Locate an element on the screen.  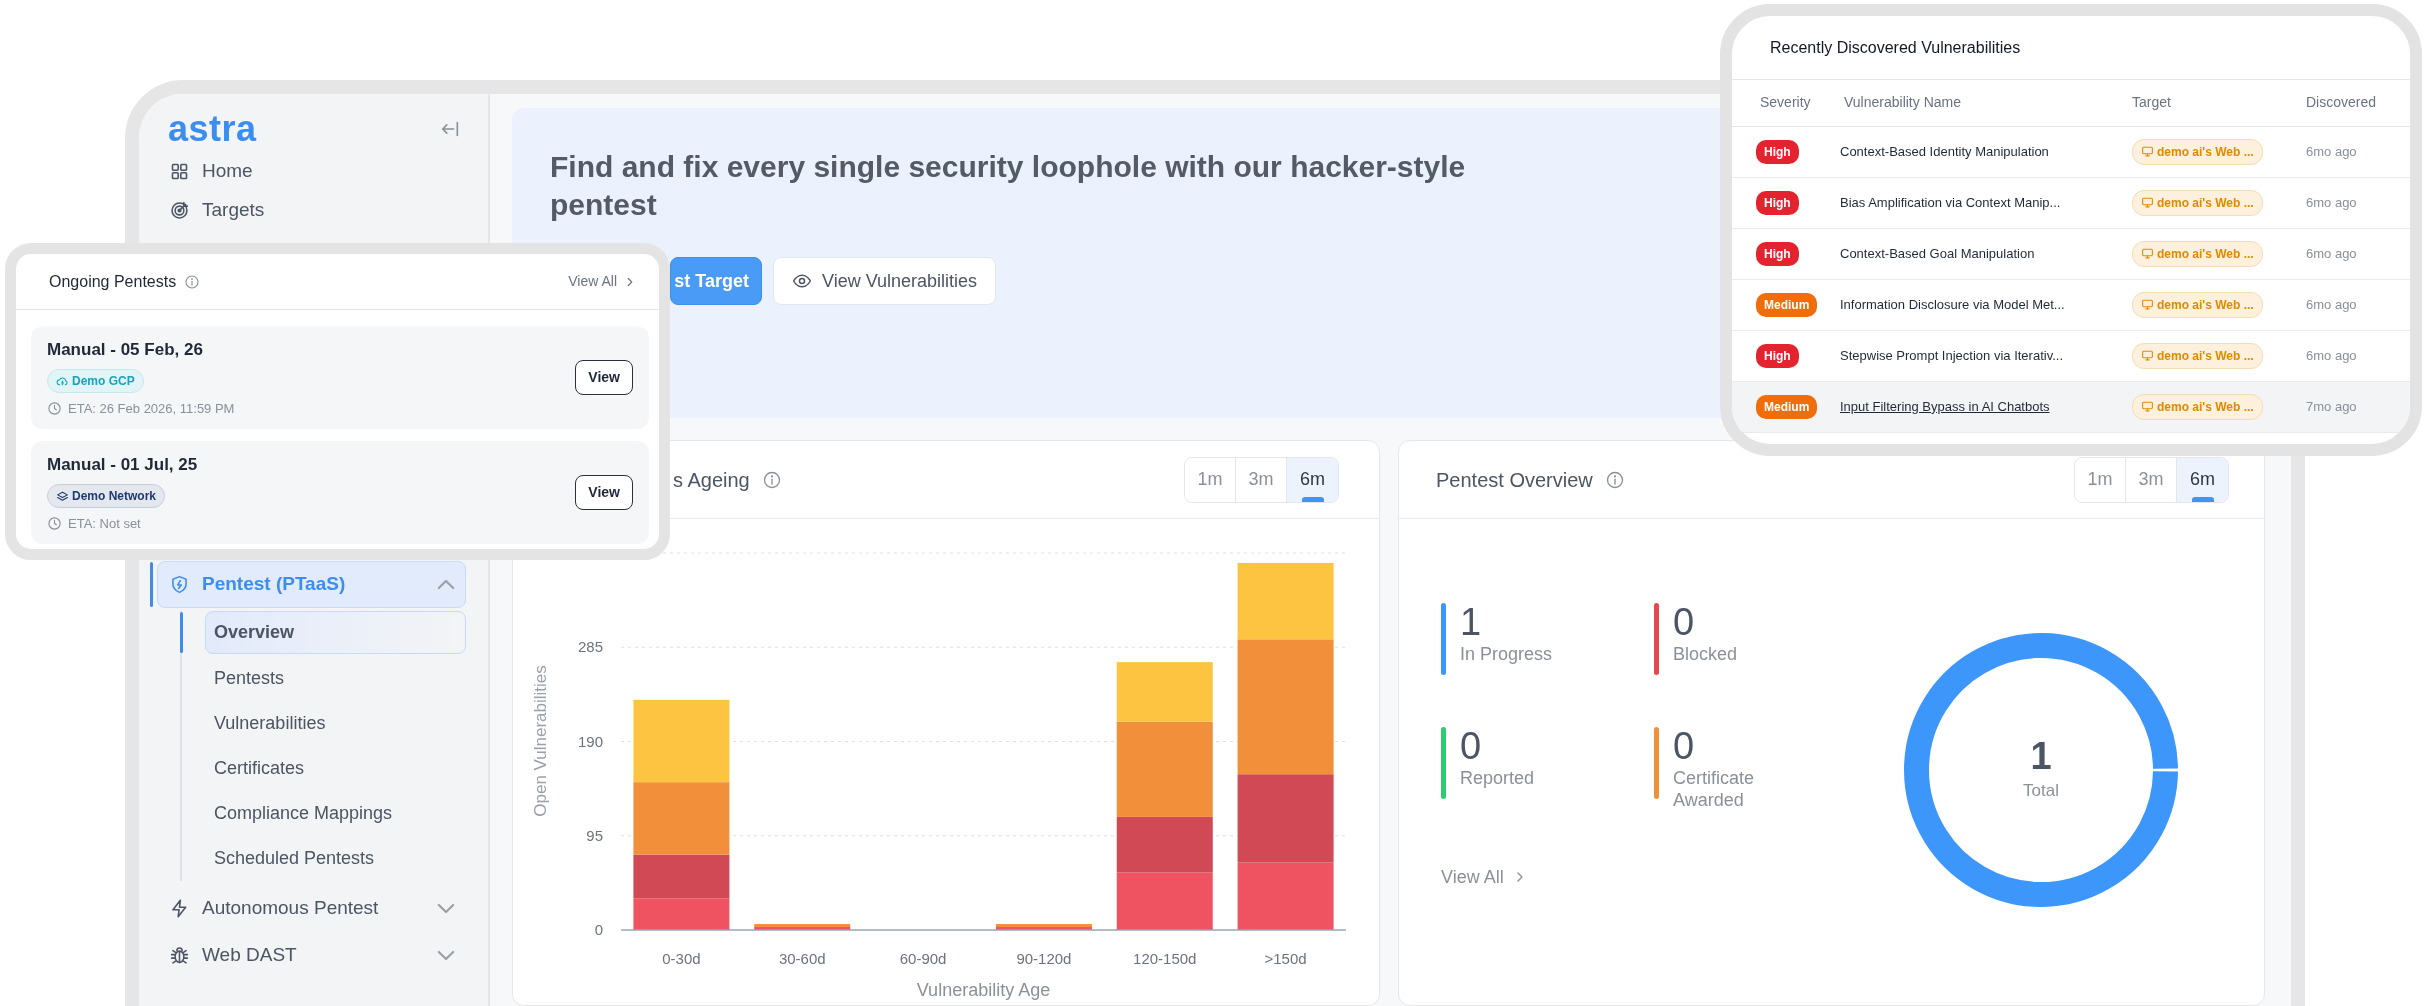
target-tag: Demo GCP is located at coordinates (95, 381).